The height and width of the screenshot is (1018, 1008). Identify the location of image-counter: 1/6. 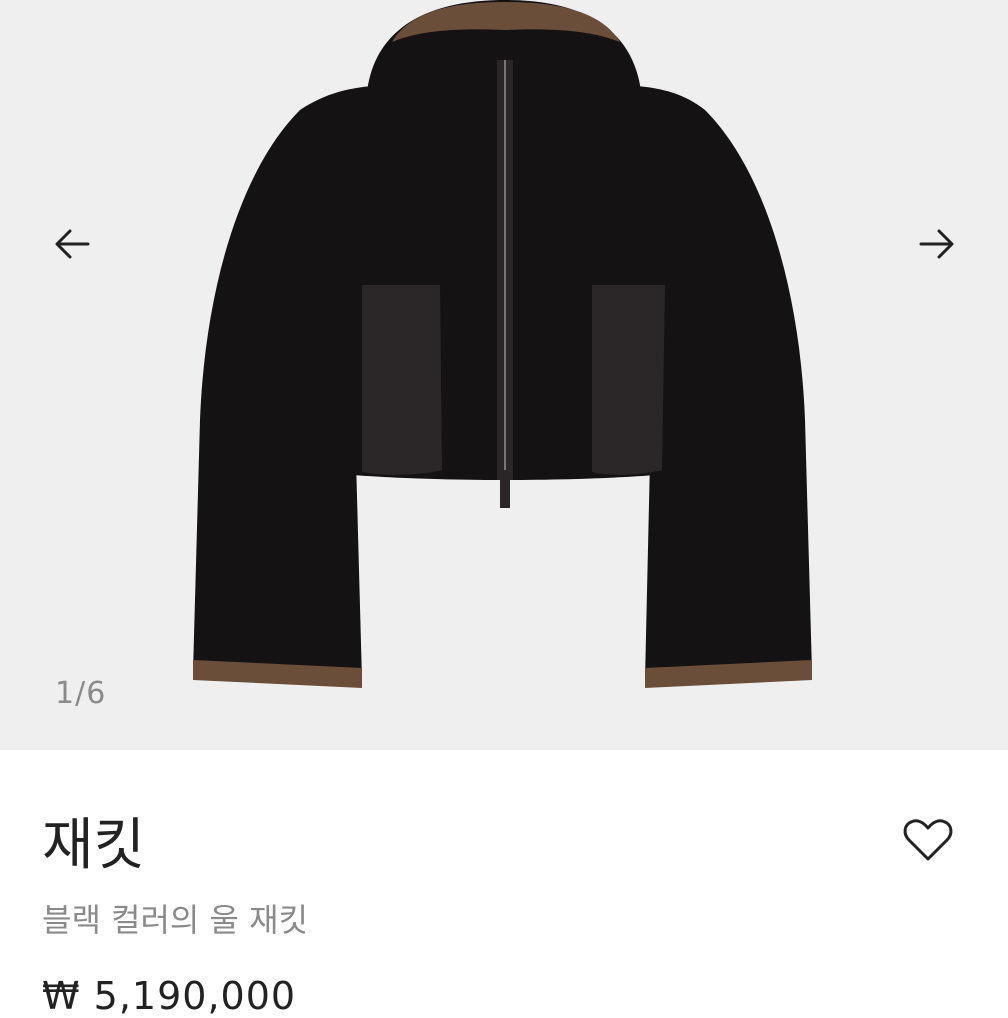
(81, 693).